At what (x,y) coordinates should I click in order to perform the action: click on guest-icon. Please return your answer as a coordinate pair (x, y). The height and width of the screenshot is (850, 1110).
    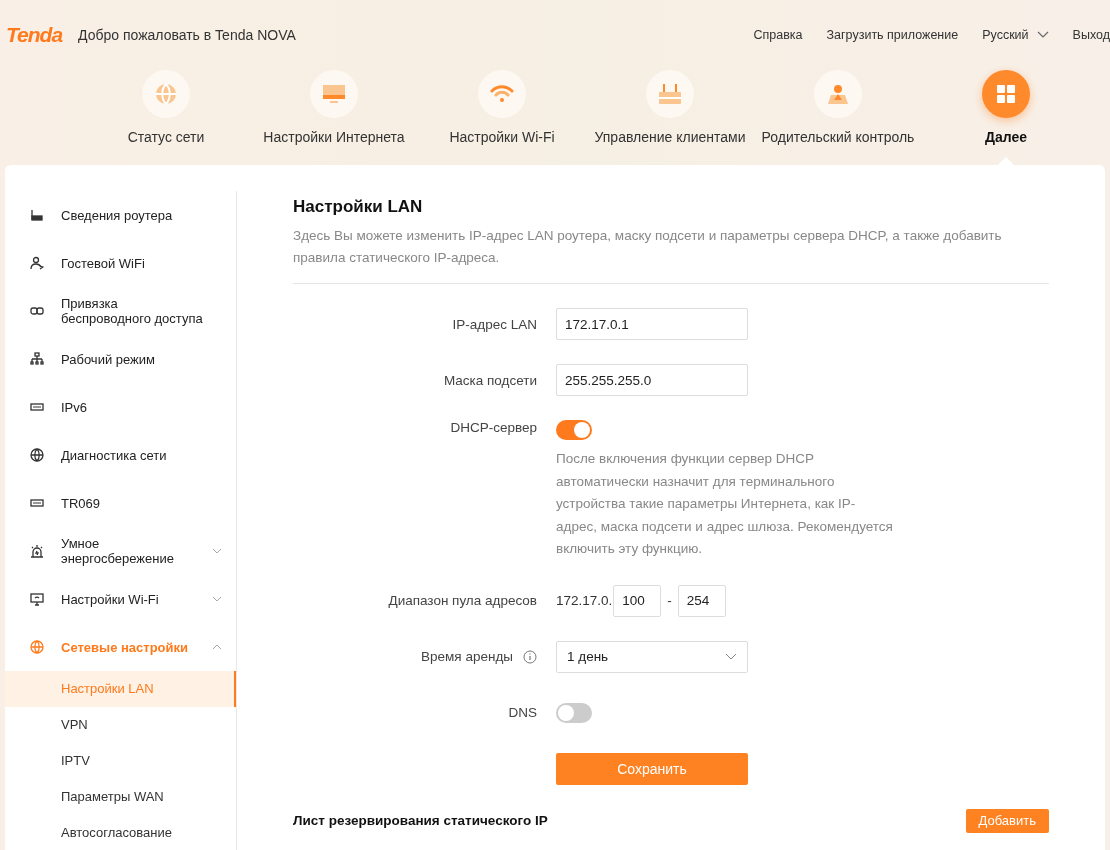
    Looking at the image, I should click on (37, 263).